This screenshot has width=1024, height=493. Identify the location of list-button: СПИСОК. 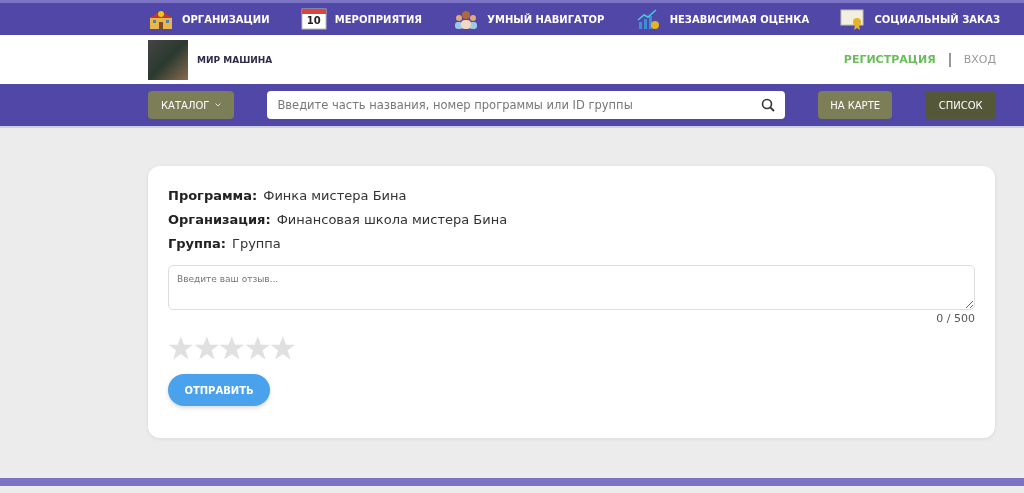
(960, 105).